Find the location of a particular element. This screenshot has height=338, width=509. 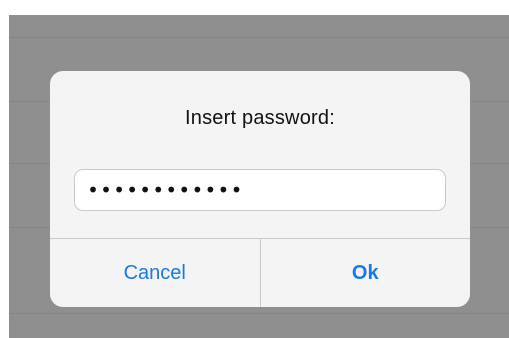

password-field is located at coordinates (260, 190).